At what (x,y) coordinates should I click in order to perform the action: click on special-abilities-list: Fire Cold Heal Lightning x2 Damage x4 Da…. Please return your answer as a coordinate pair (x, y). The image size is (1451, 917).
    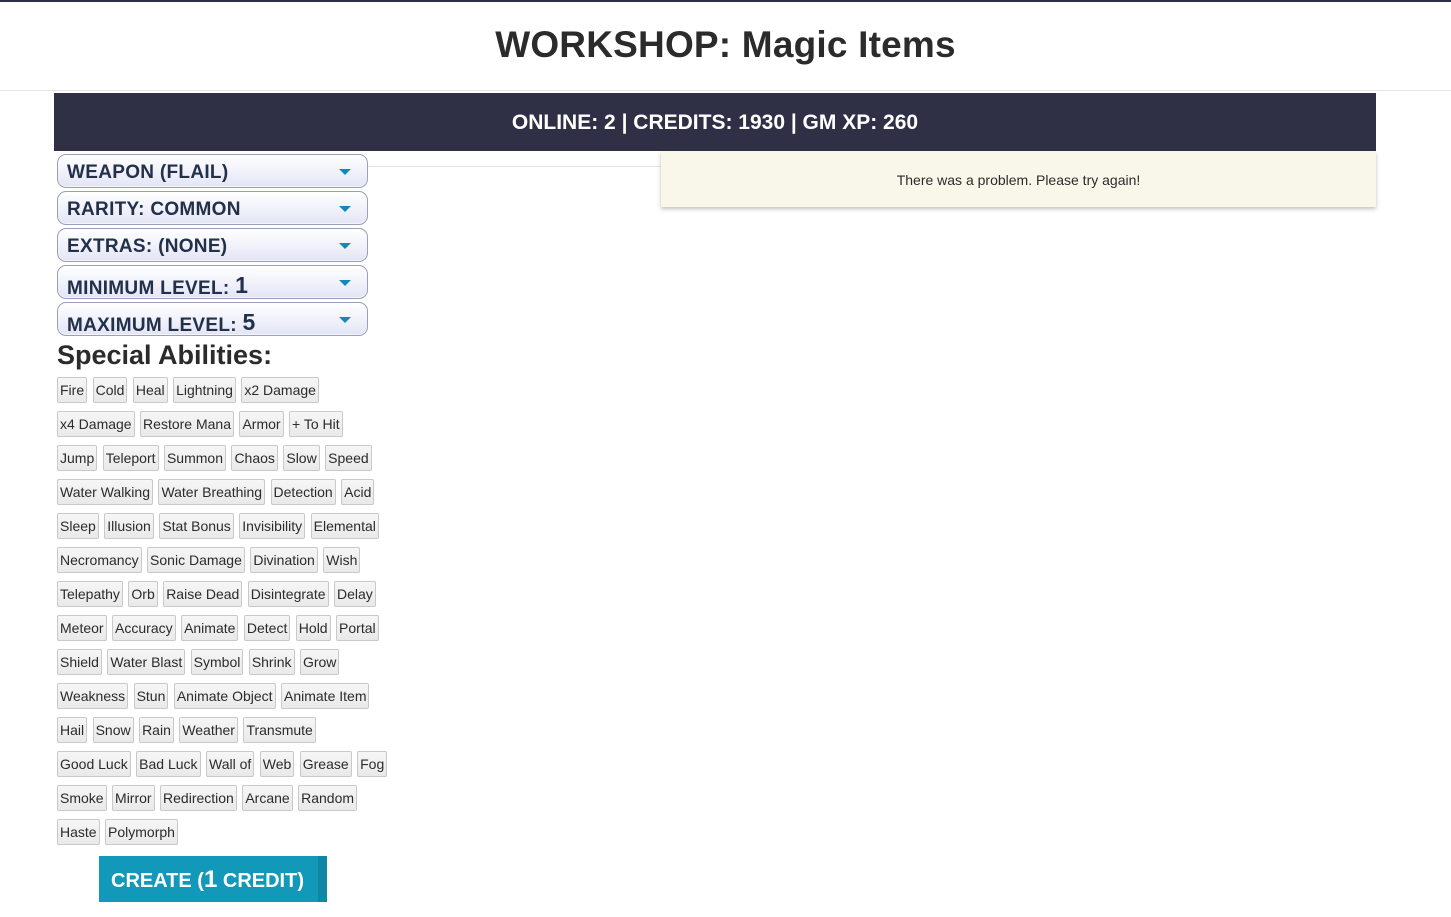
    Looking at the image, I should click on (222, 615).